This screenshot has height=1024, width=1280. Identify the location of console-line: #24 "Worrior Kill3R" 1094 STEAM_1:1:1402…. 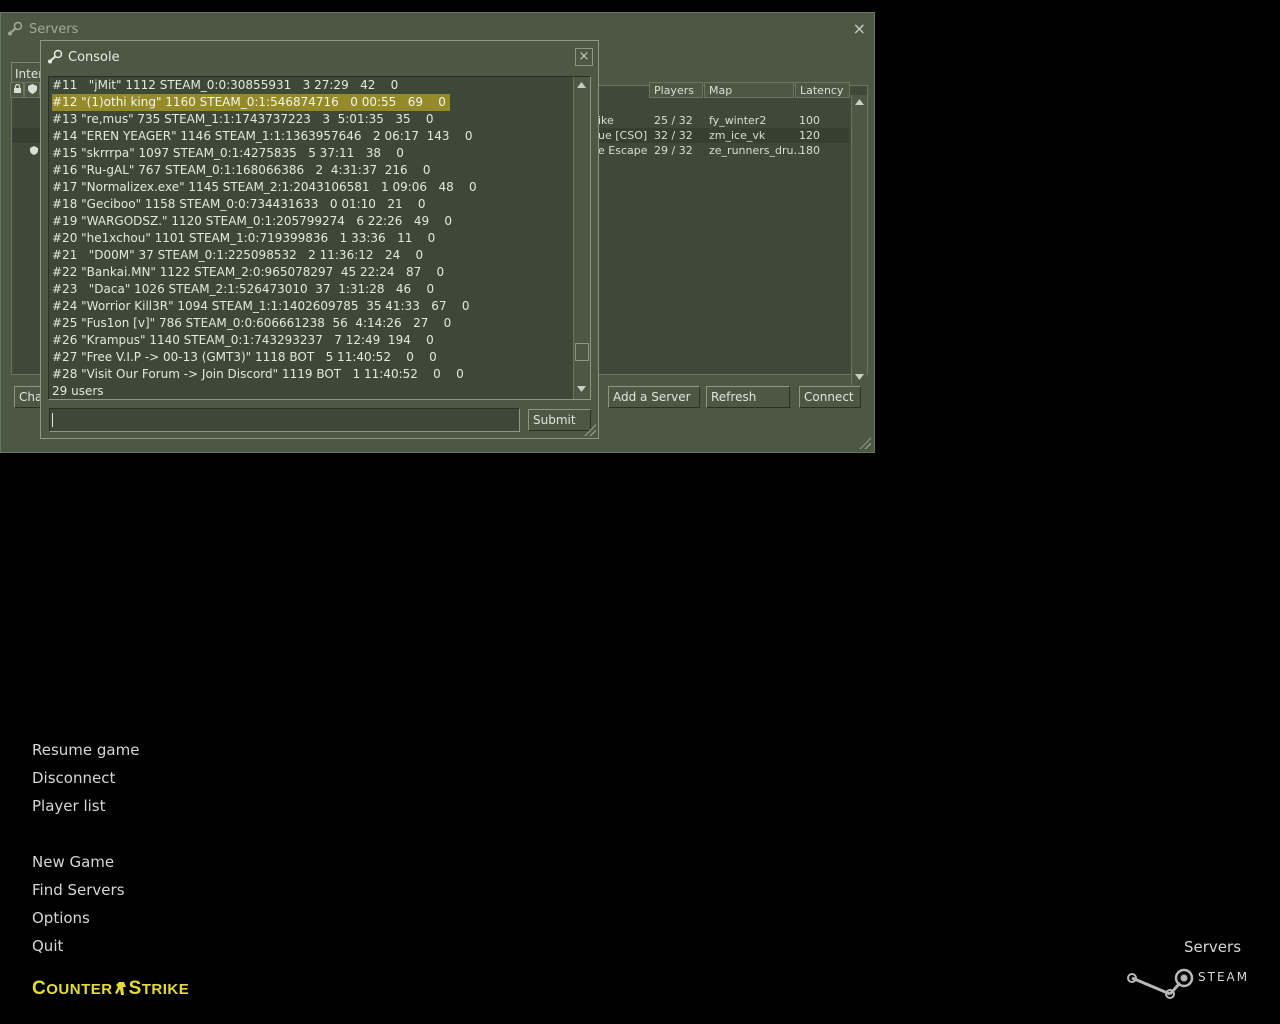
(261, 306).